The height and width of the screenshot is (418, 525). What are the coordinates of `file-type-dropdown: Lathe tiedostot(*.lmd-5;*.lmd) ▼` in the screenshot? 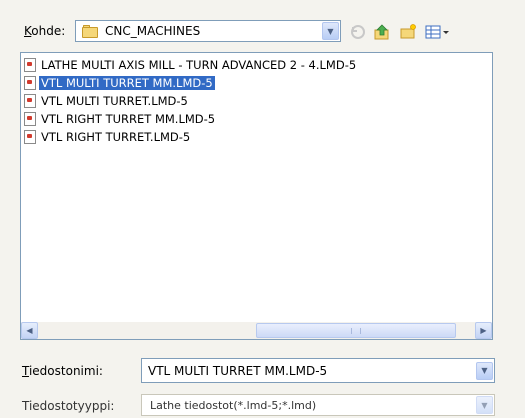 It's located at (318, 405).